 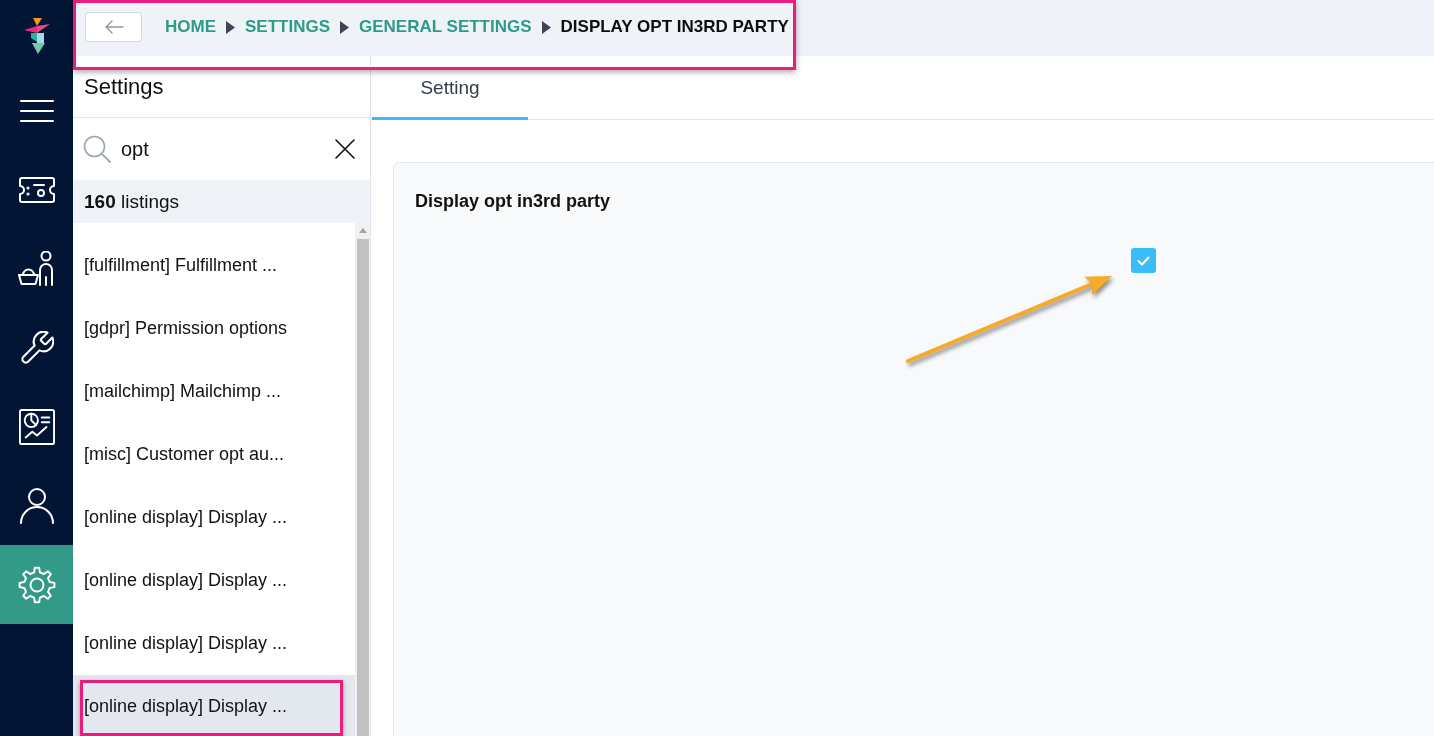 What do you see at coordinates (36, 347) in the screenshot?
I see `wrench-icon` at bounding box center [36, 347].